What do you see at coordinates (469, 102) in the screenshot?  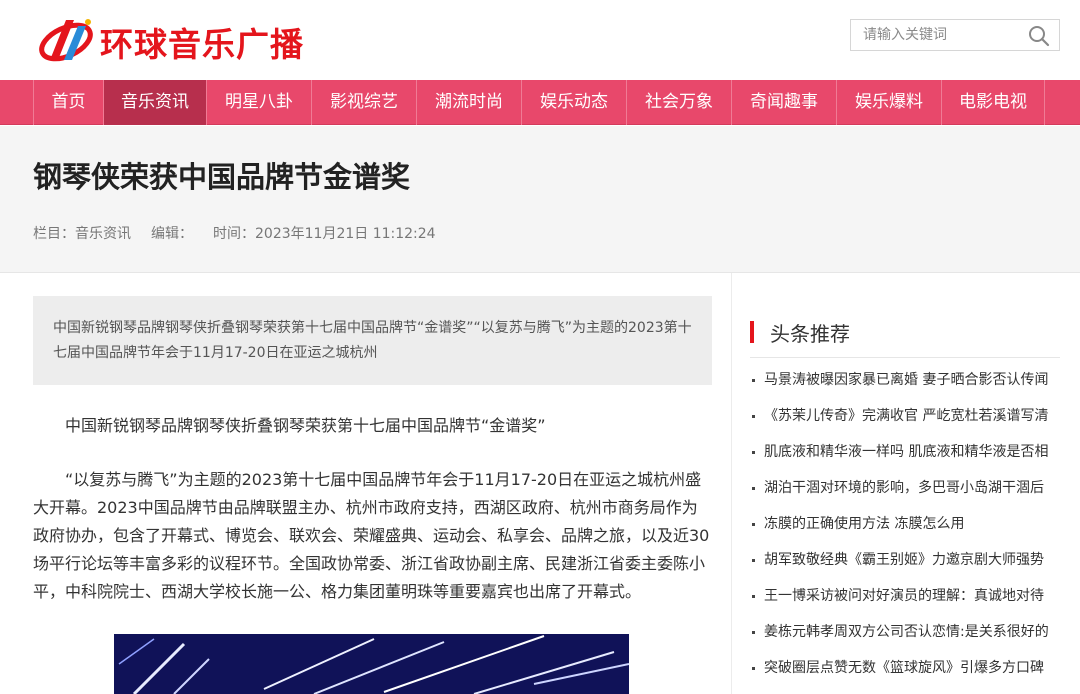 I see `nav-item: 潮流时尚` at bounding box center [469, 102].